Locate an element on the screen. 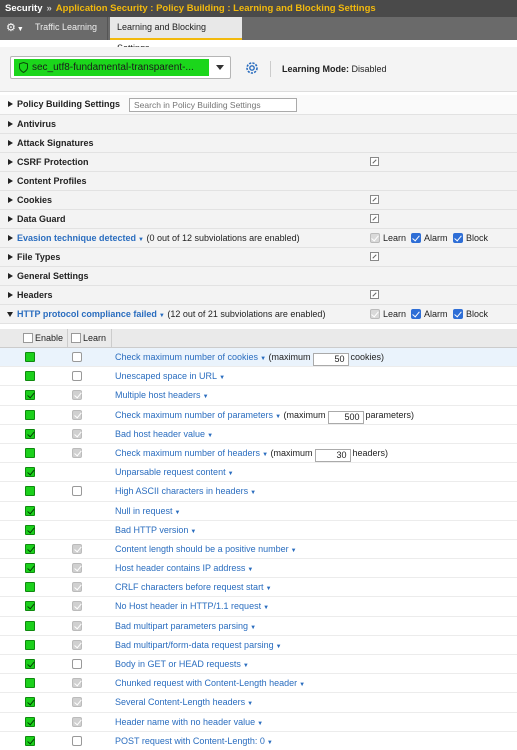 Image resolution: width=517 pixels, height=750 pixels. tab-traffic-learning: Traffic Learning is located at coordinates (68, 28).